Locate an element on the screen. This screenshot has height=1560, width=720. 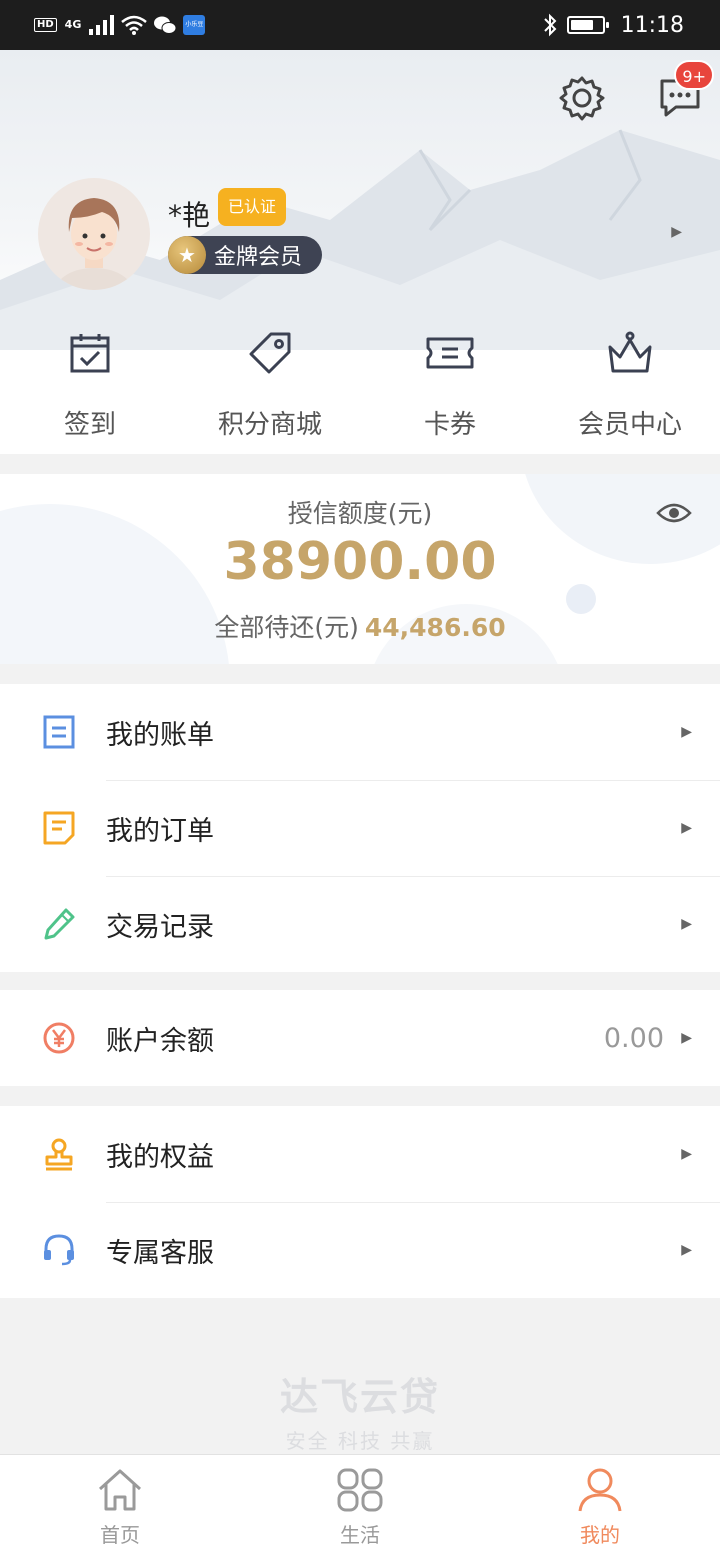
hd-tag: HD is located at coordinates (45, 25).